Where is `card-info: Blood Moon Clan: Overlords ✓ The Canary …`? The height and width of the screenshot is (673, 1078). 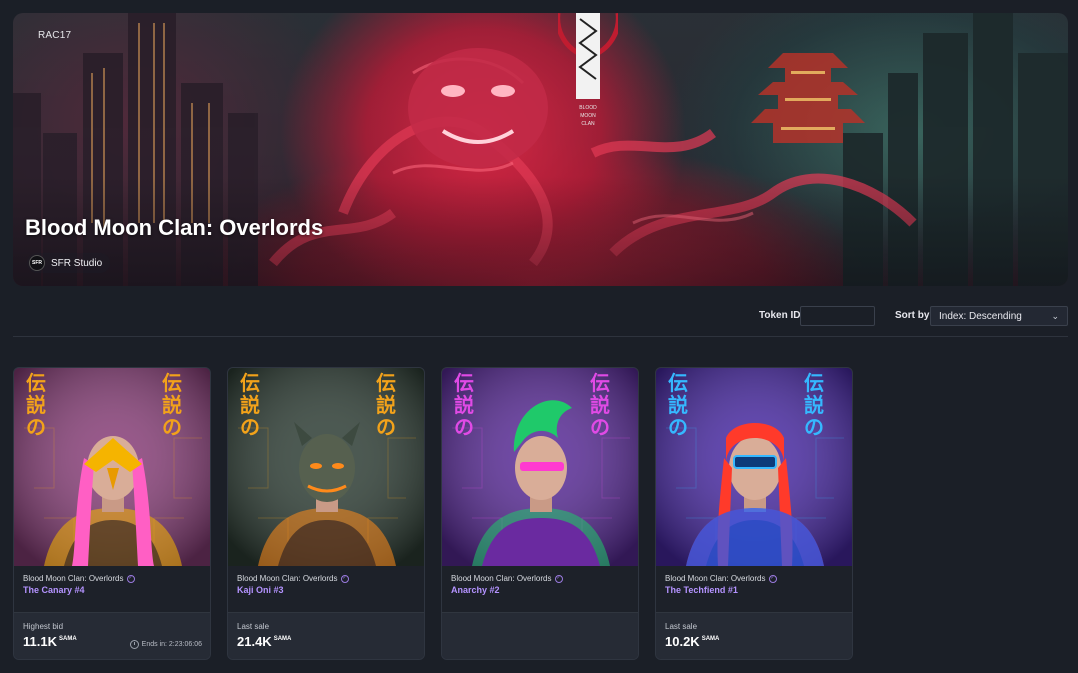 card-info: Blood Moon Clan: Overlords ✓ The Canary … is located at coordinates (112, 589).